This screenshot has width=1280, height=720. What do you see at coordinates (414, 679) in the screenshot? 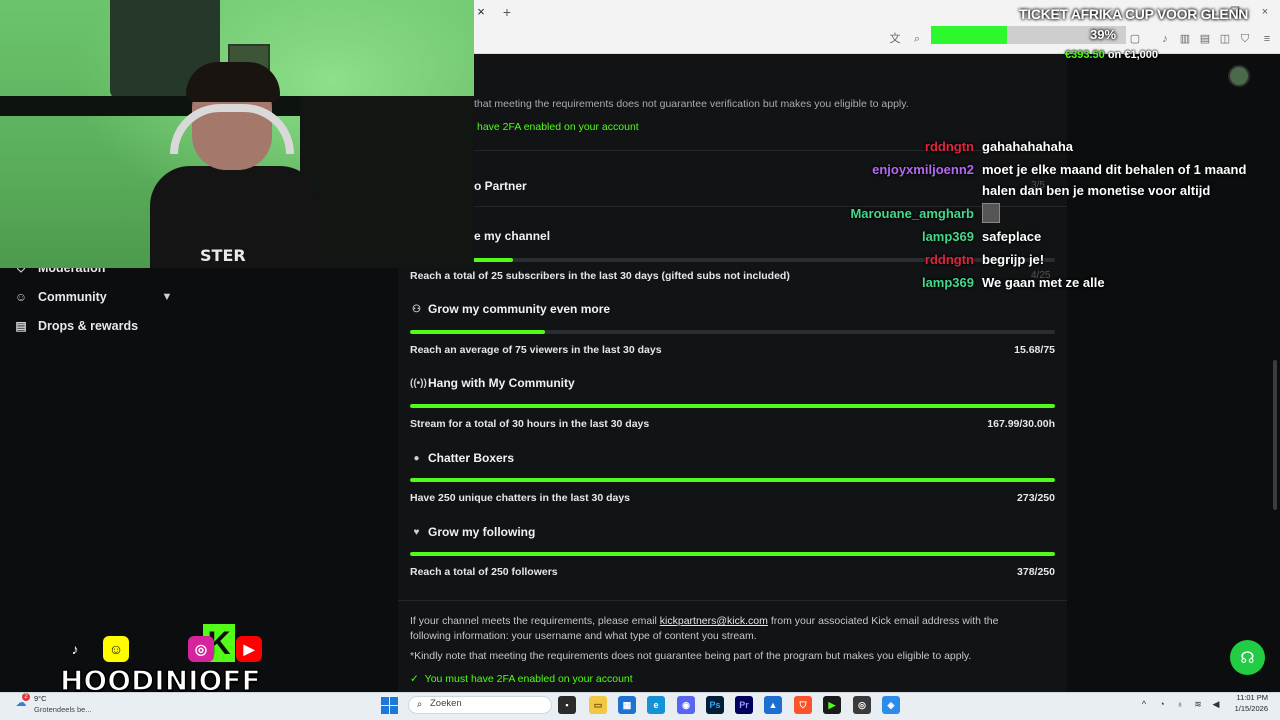
I see `check-icon: ✓` at bounding box center [414, 679].